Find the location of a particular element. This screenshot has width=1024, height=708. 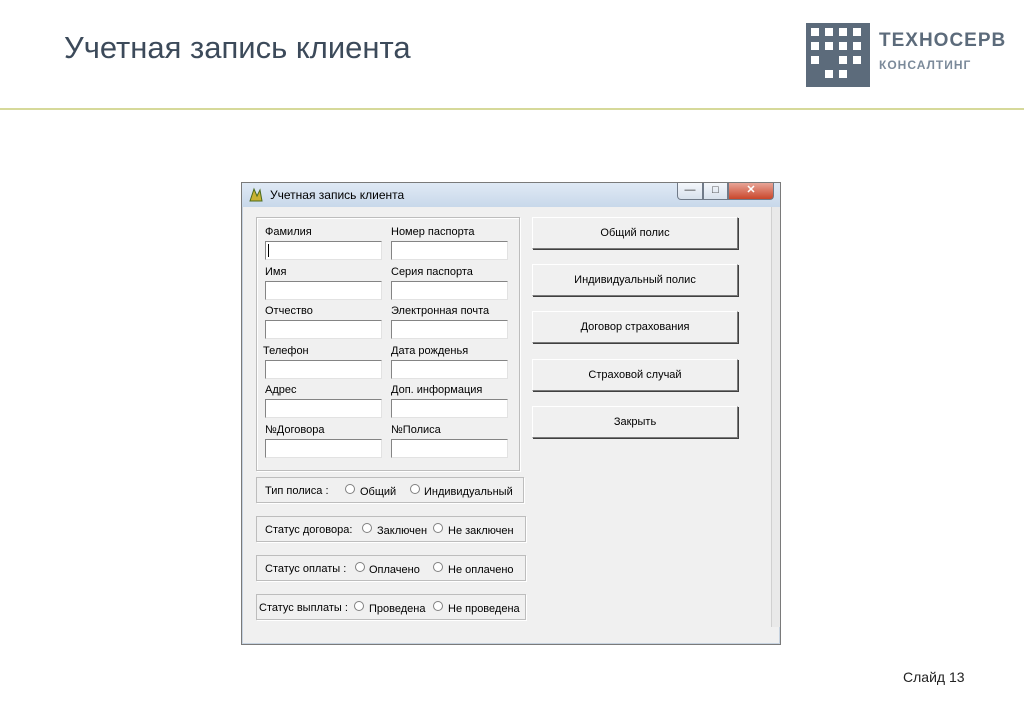

logo-grid-icon is located at coordinates (838, 55).